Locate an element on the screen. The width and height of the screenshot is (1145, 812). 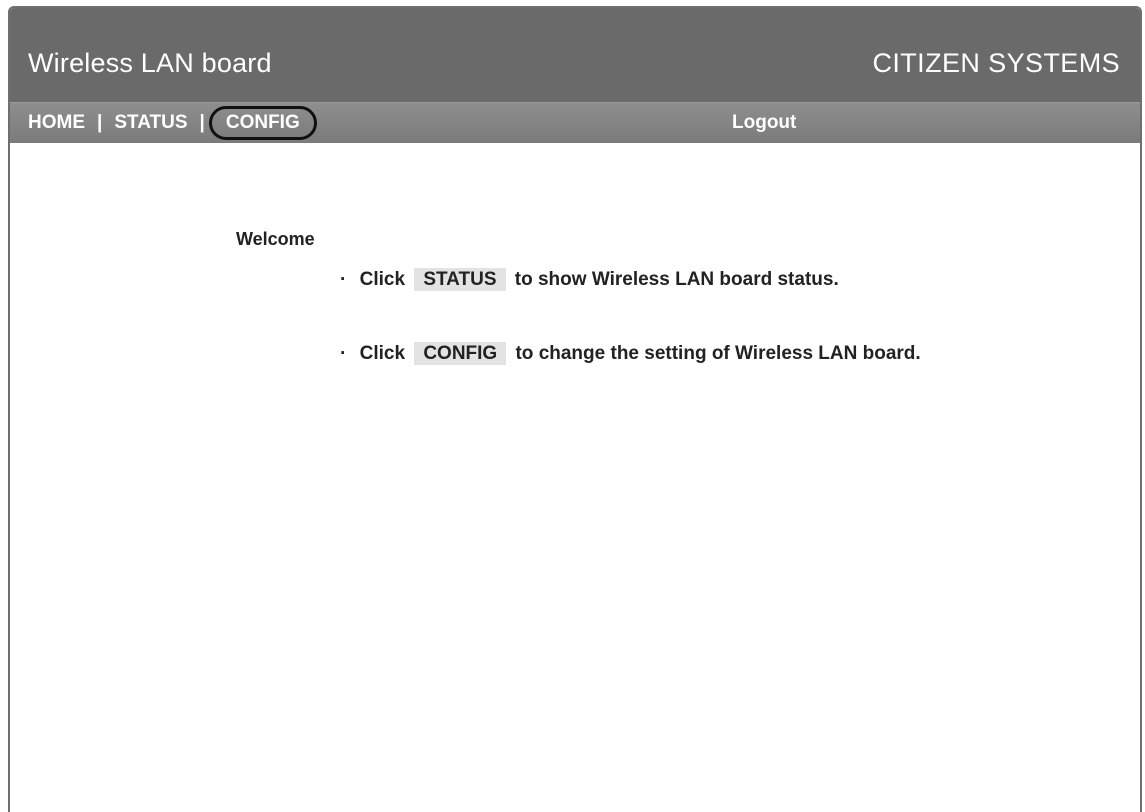
nav-bar: HOME | STATUS | CONFIG Logout is located at coordinates (575, 122).